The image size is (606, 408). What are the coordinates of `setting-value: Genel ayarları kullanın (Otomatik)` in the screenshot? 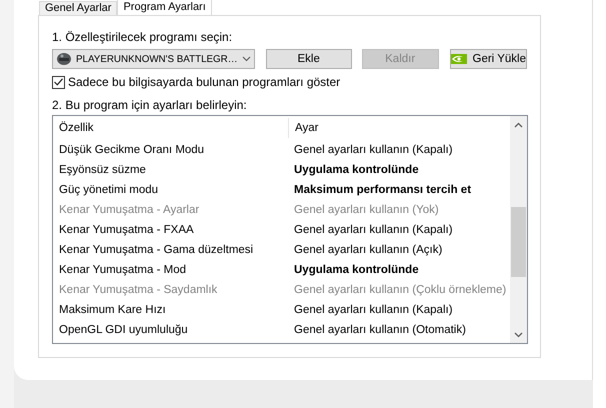 It's located at (399, 330).